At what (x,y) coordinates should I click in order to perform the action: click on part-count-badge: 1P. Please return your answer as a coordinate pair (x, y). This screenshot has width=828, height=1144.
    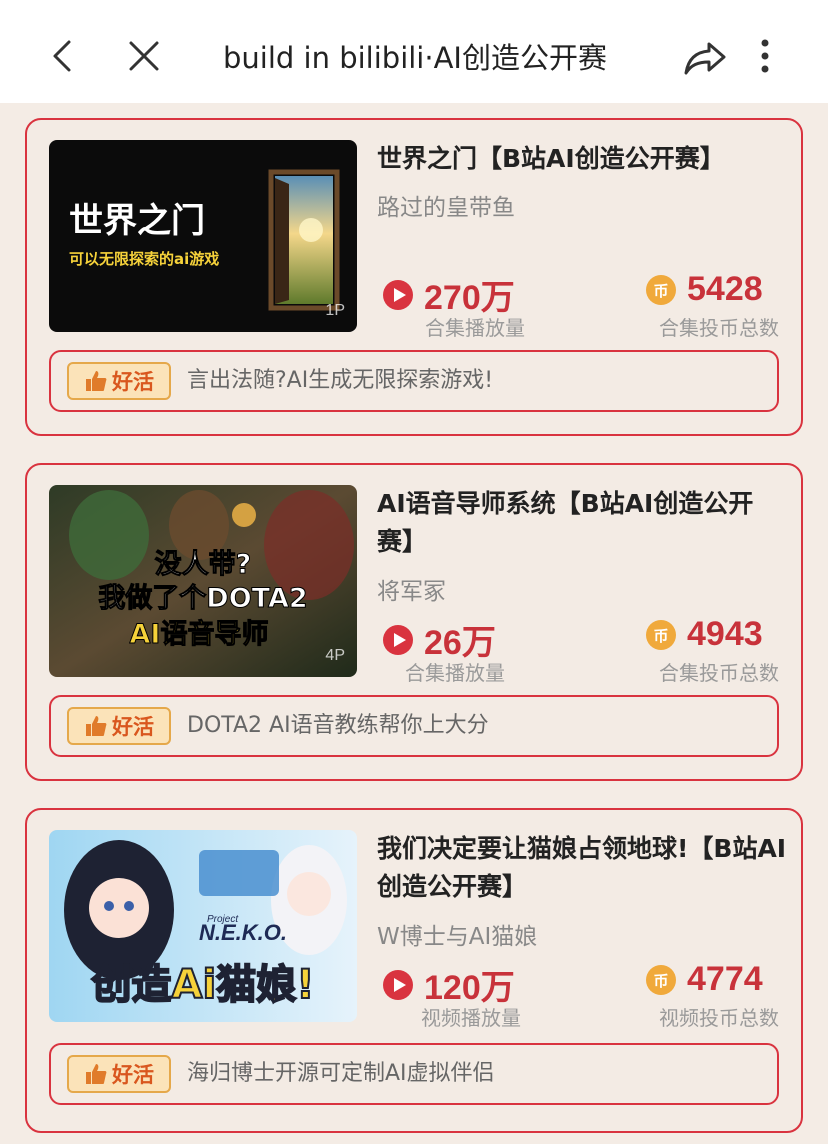
    Looking at the image, I should click on (335, 310).